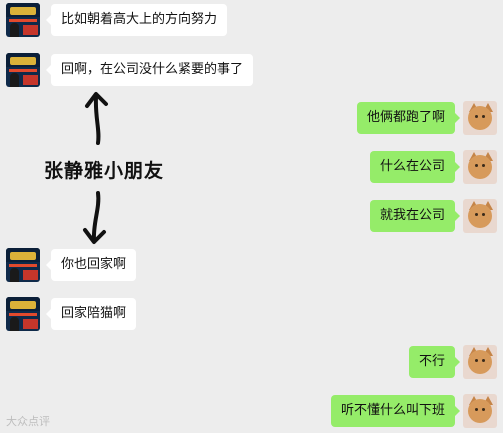  Describe the element at coordinates (94, 217) in the screenshot. I see `arrow-down-icon` at that location.